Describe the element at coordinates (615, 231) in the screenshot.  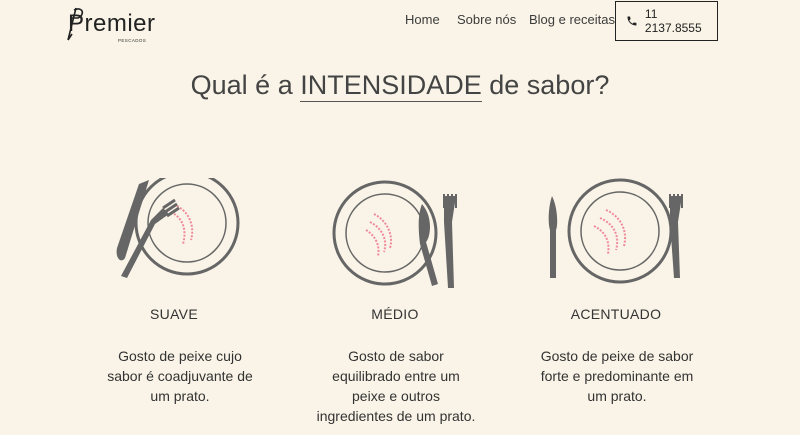
I see `plate-acentuado-icon` at that location.